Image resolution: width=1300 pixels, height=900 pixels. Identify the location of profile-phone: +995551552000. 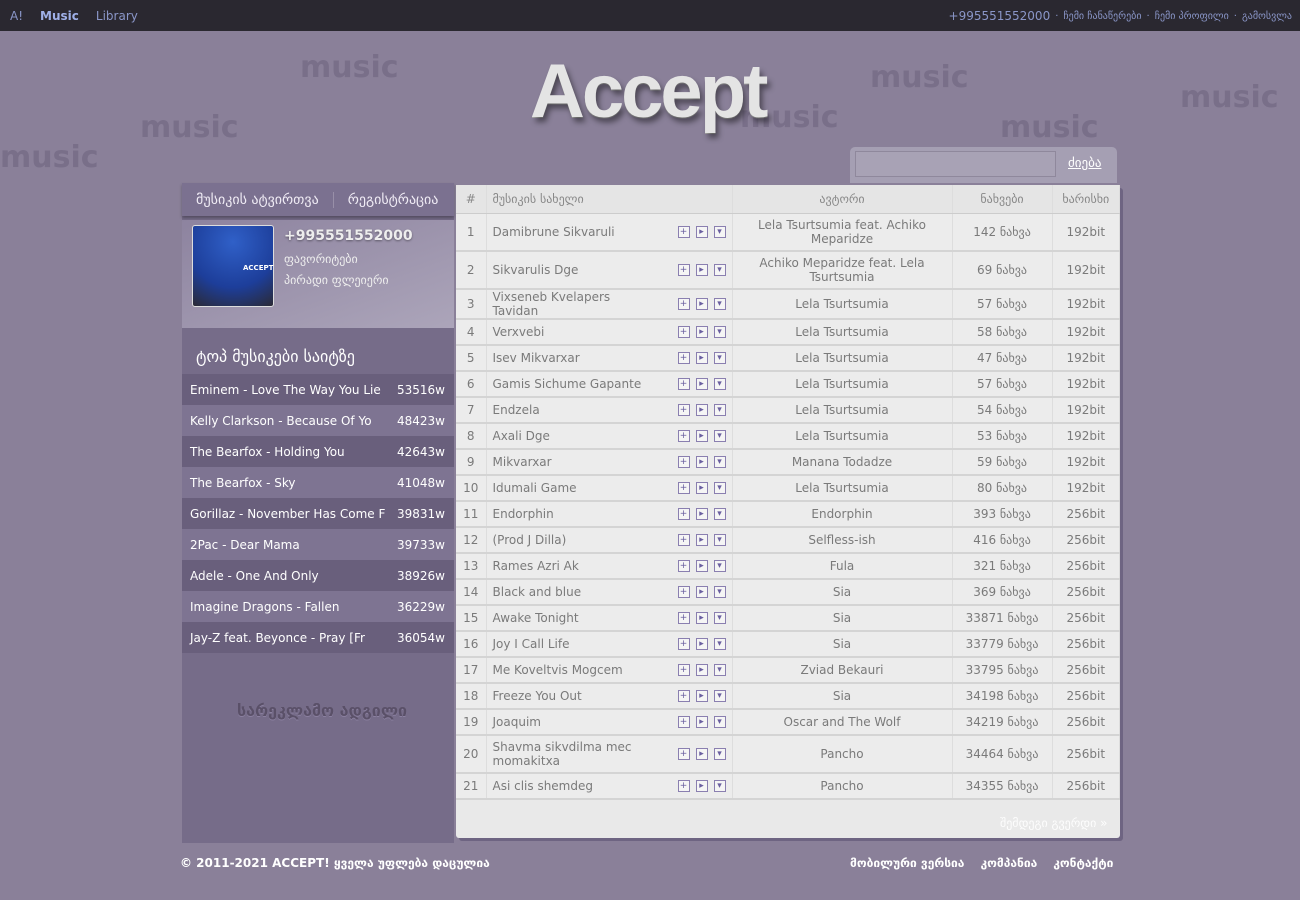
(348, 236).